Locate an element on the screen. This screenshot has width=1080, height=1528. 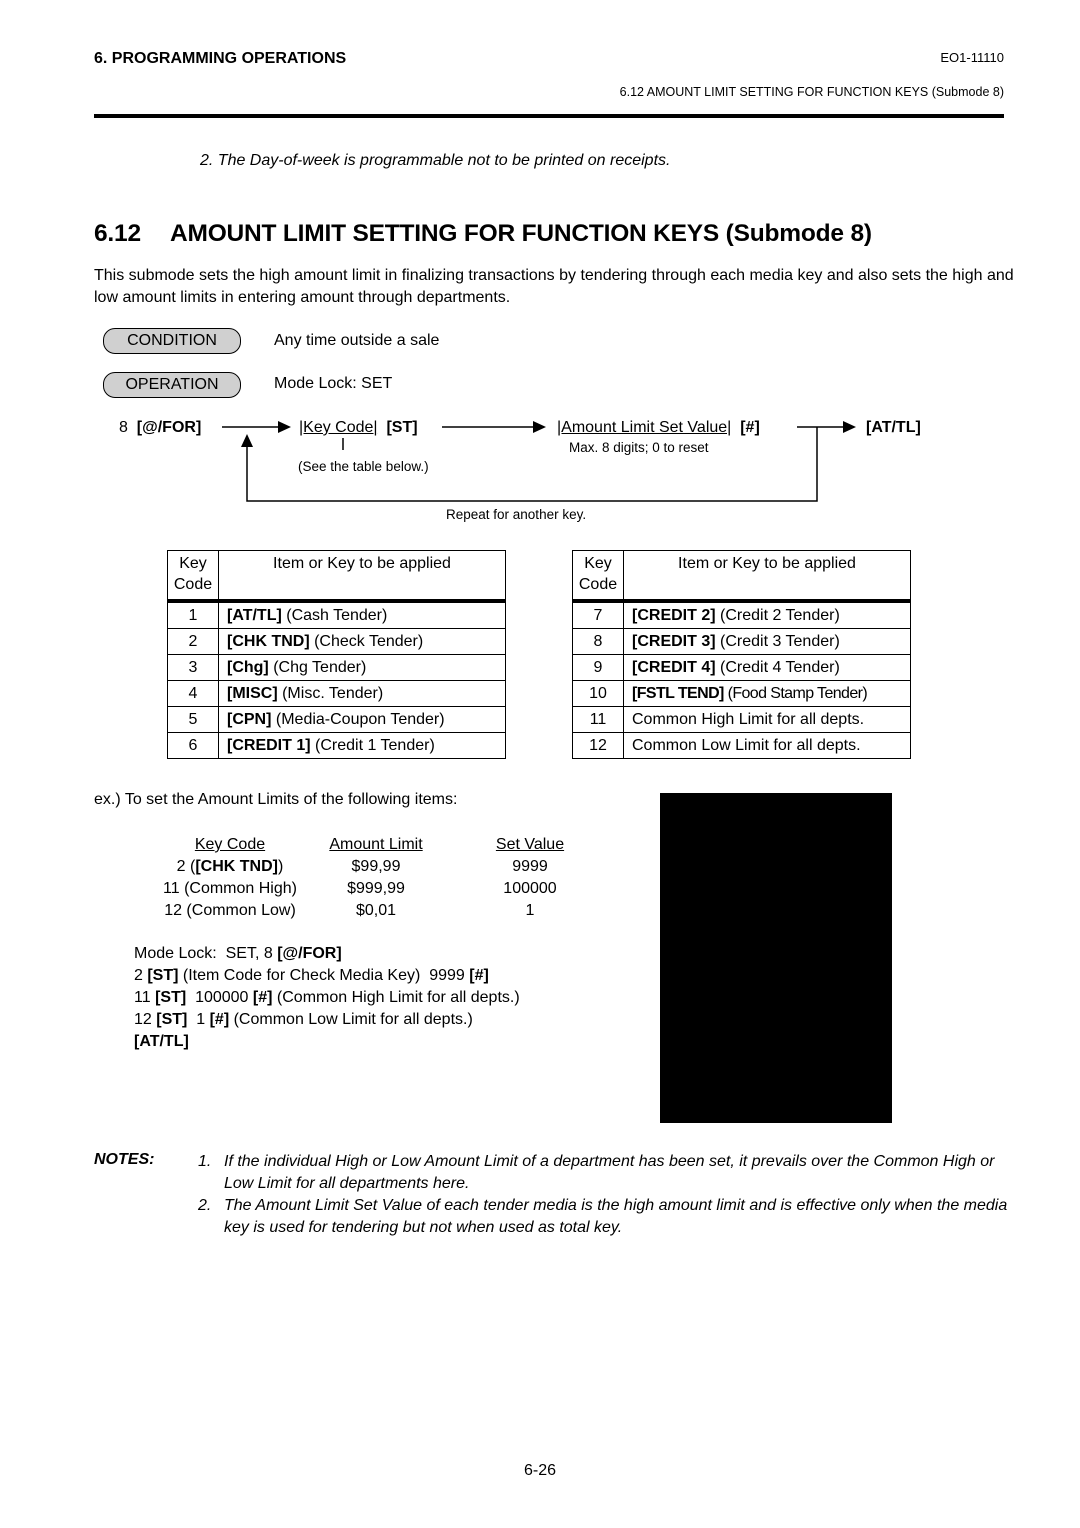
key-code-cell: 2 is located at coordinates (193, 641).